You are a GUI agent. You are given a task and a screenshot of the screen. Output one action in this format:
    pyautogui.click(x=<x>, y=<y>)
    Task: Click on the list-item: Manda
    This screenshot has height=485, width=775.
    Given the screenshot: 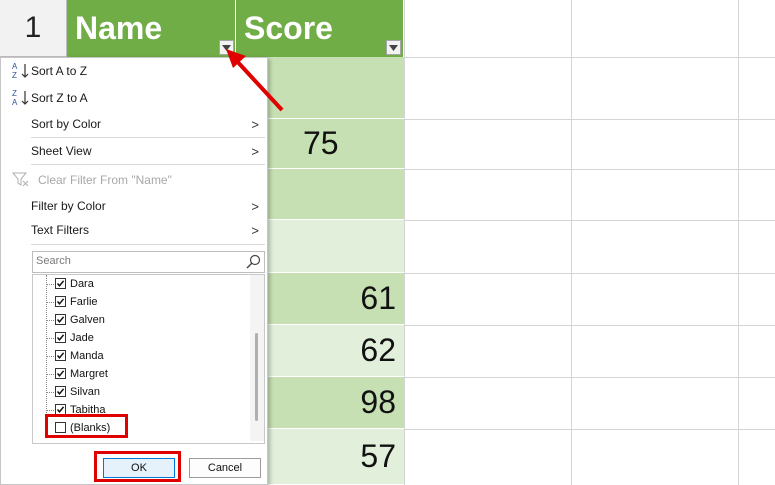 What is the action you would take?
    pyautogui.click(x=140, y=356)
    